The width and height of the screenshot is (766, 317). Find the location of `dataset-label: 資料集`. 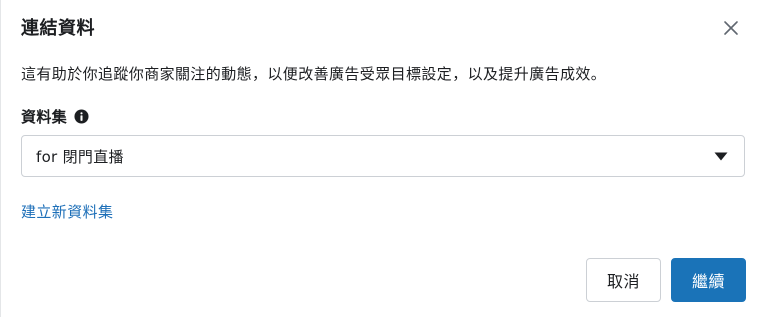

dataset-label: 資料集 is located at coordinates (44, 116).